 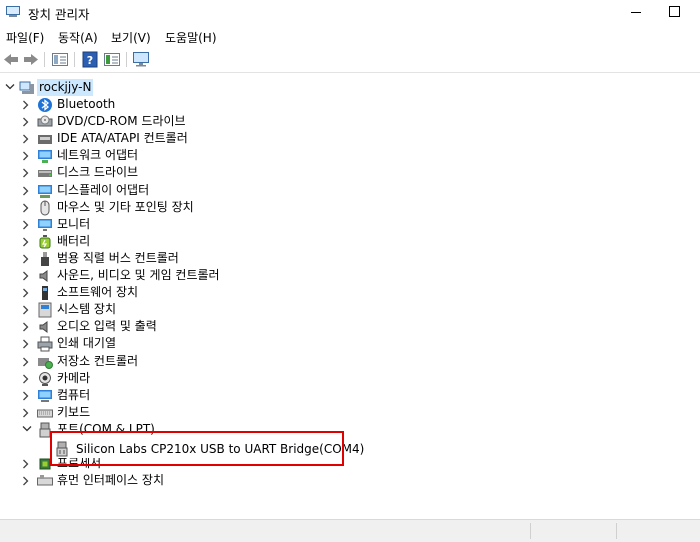 What do you see at coordinates (350, 530) in the screenshot?
I see `status-bar` at bounding box center [350, 530].